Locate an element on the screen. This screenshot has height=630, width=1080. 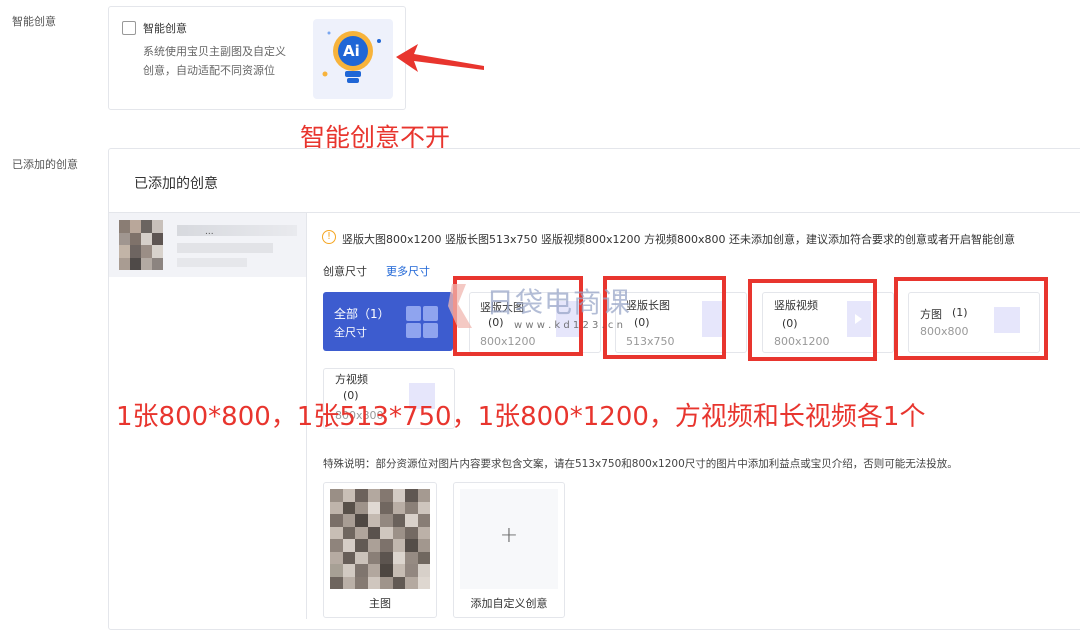
smart-creative-card: 智能创意 系统使用宝贝主副图及自定义 创意，自动适配不同资源位 Ai is located at coordinates (257, 58).